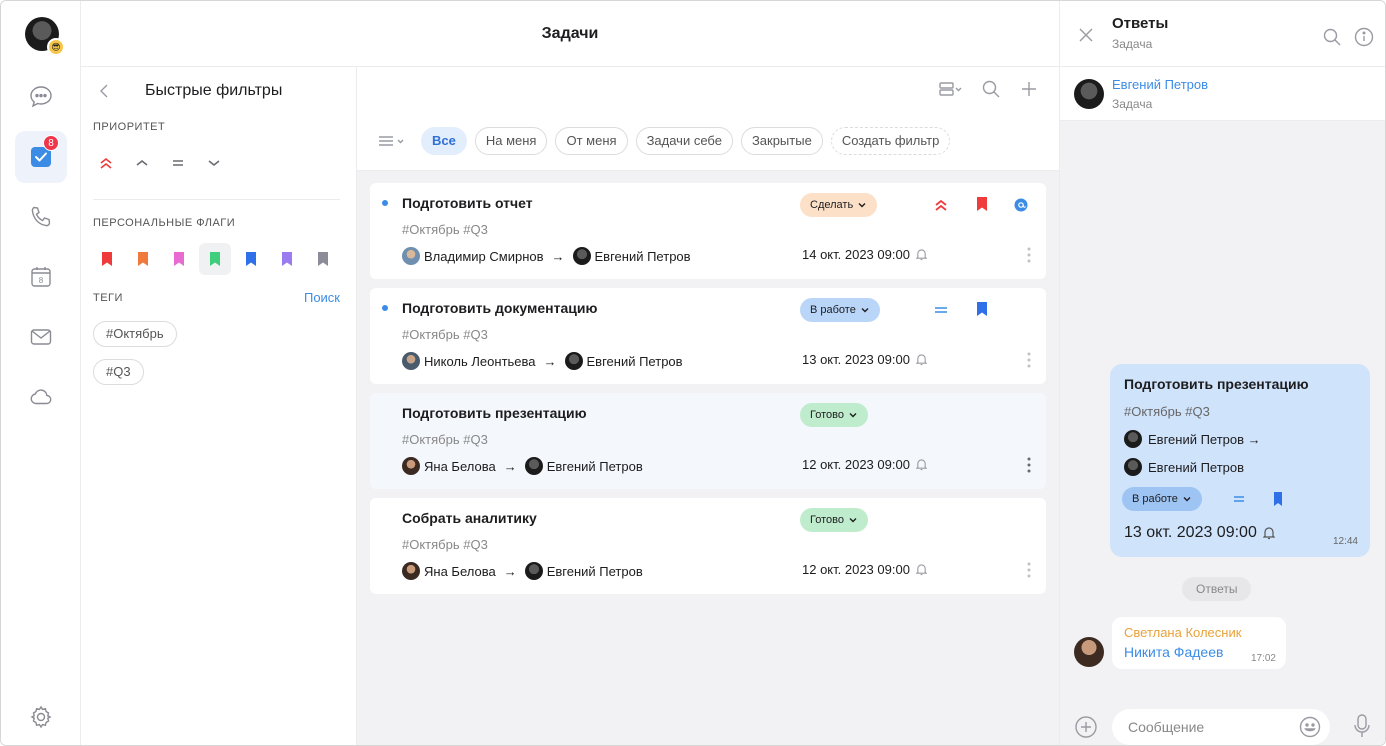  Describe the element at coordinates (1182, 632) in the screenshot. I see `reply-author: Светлана Колесник` at that location.